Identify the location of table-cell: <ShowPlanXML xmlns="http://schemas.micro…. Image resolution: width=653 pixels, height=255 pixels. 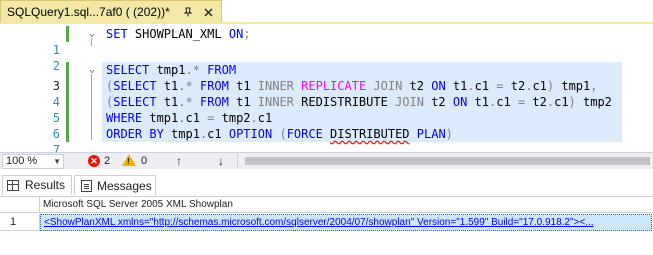
(346, 222).